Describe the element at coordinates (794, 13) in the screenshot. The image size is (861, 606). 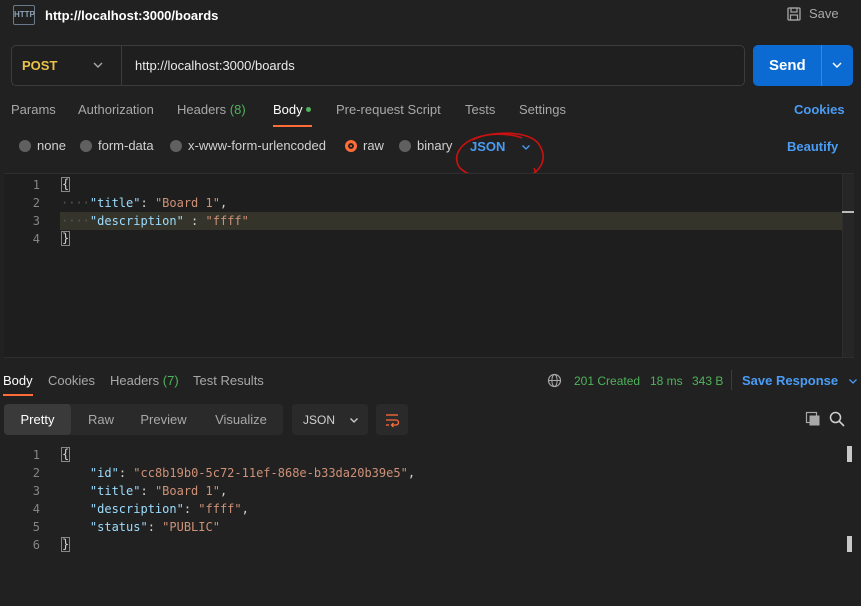
I see `save-icon` at that location.